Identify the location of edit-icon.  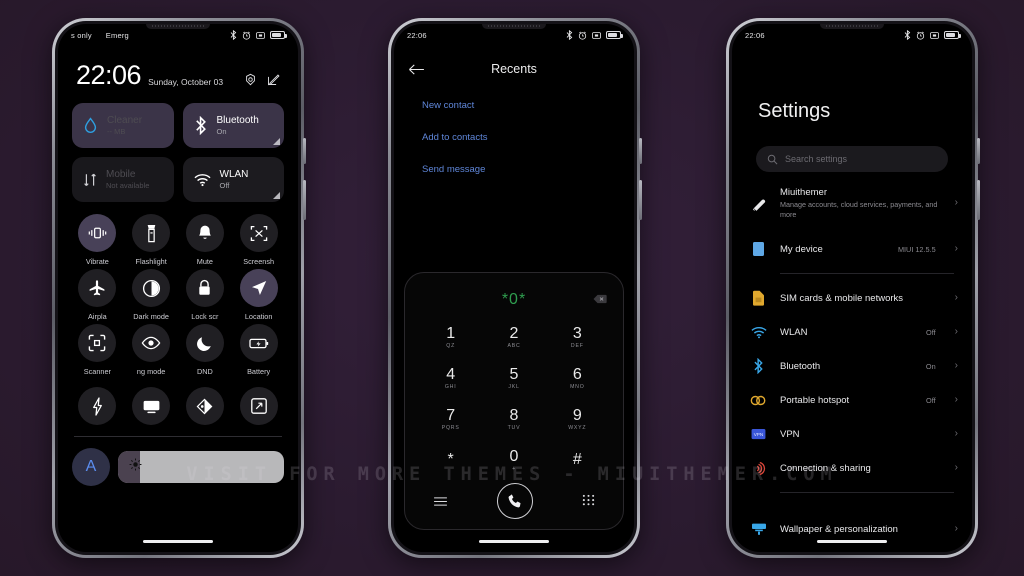
(273, 79).